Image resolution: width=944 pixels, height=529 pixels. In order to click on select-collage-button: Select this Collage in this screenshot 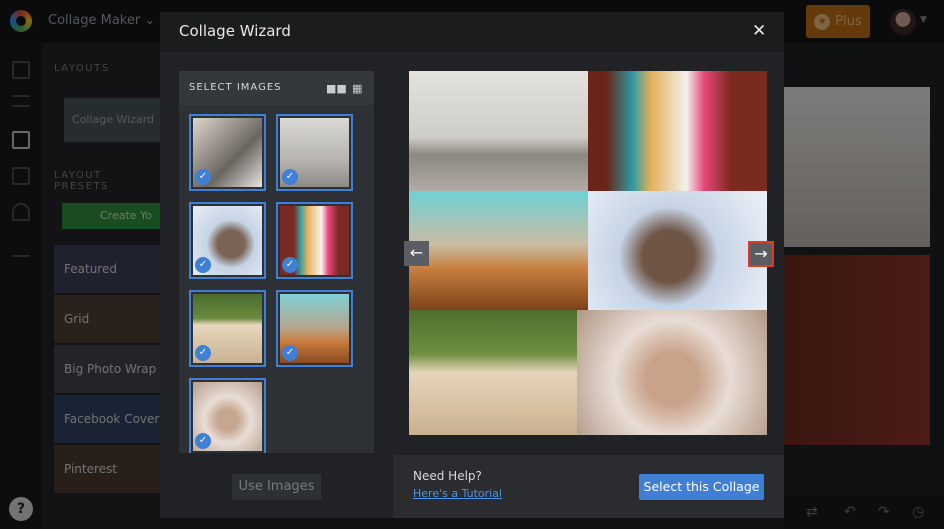, I will do `click(701, 487)`.